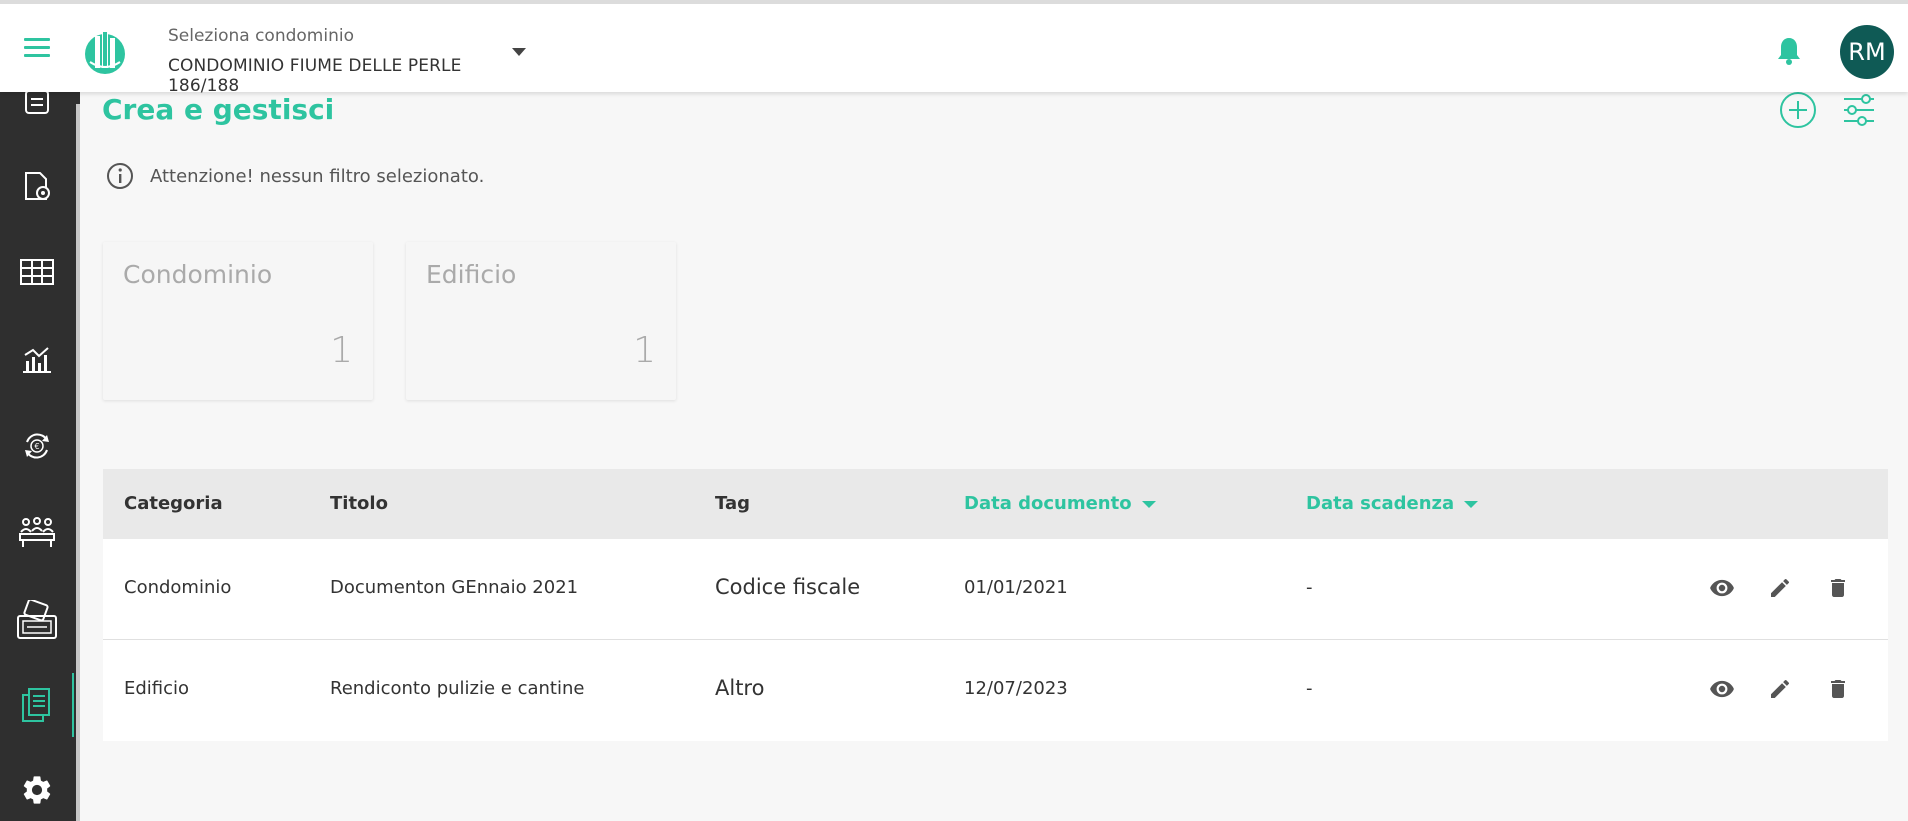 This screenshot has height=821, width=1908. I want to click on sidebar-item-table, so click(37, 272).